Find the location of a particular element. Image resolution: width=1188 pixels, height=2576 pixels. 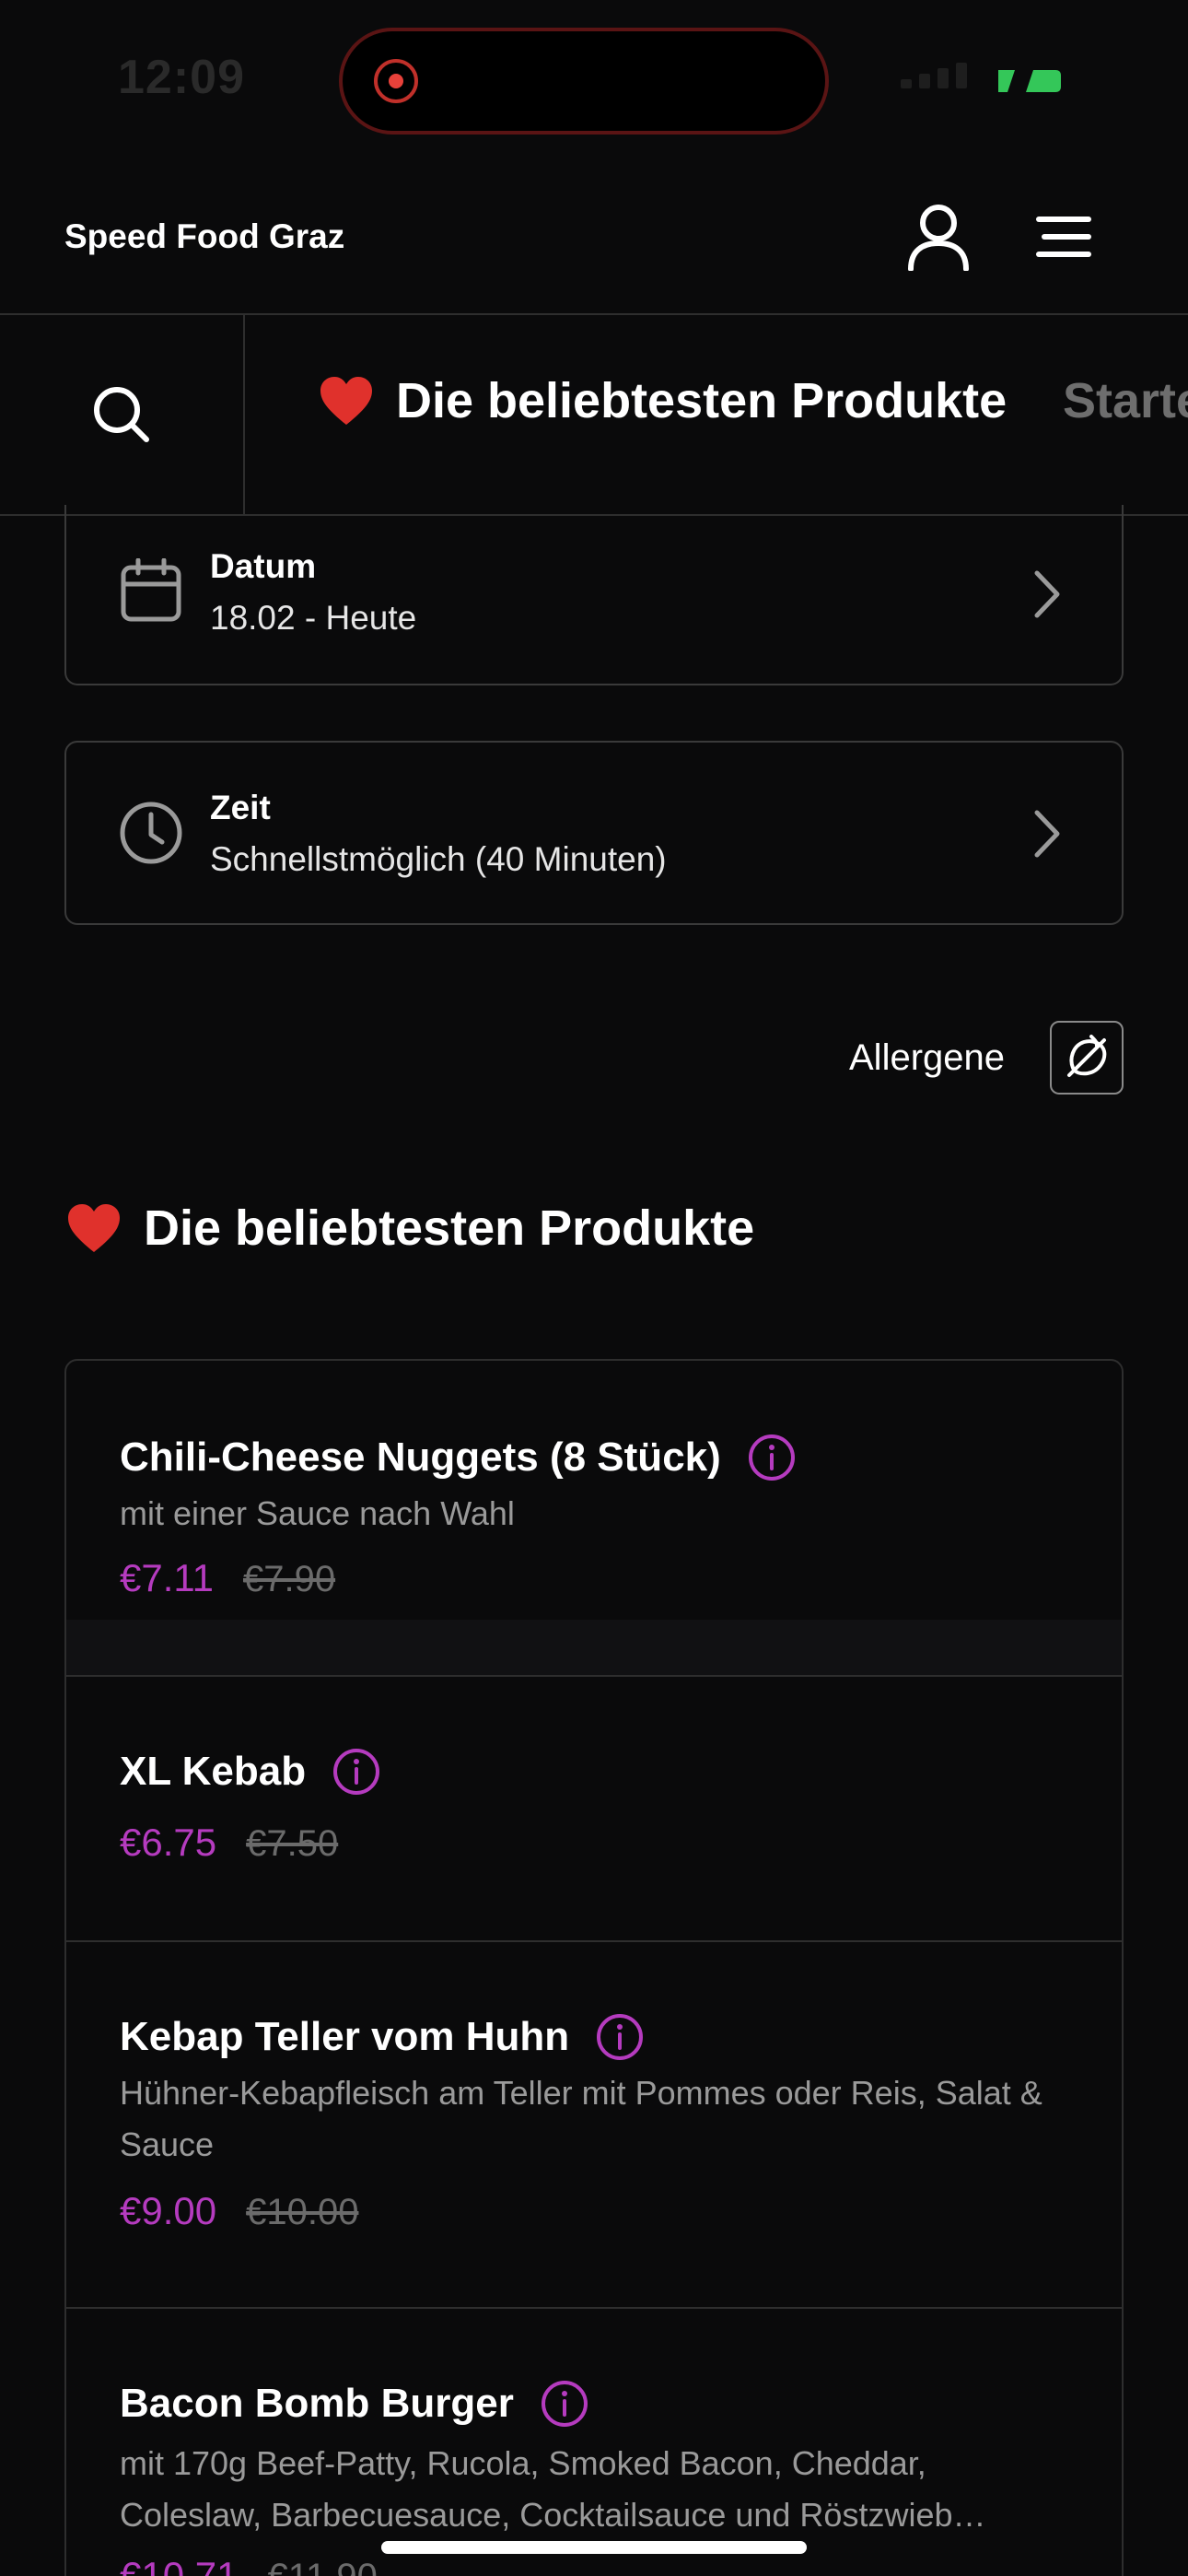

product-prices: €7.11 €7.90 is located at coordinates (227, 1578).